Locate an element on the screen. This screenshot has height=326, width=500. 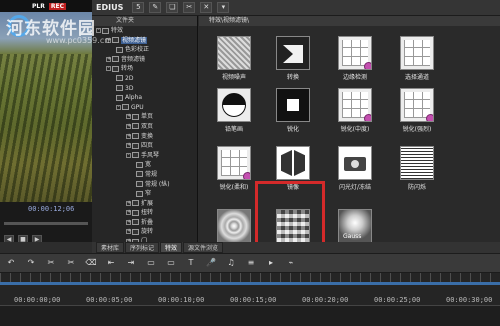
tree-item: + 双页 is located at coordinates (144, 127).